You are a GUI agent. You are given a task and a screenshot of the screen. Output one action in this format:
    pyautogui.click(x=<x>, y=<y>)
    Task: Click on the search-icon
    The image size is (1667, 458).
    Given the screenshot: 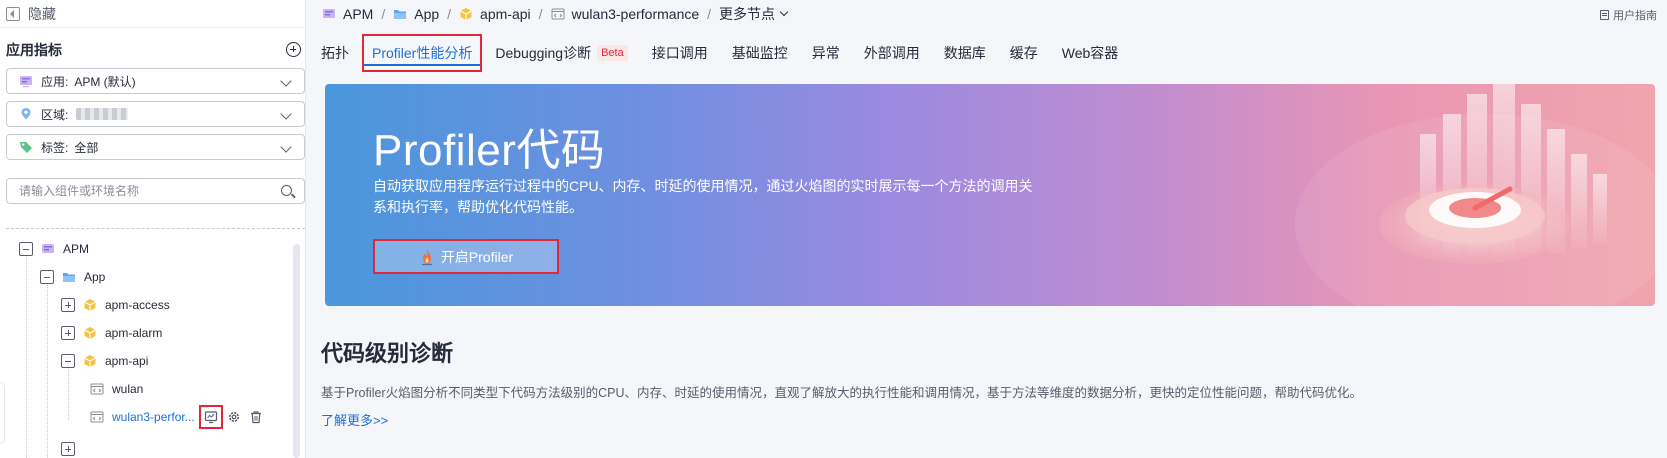 What is the action you would take?
    pyautogui.click(x=286, y=190)
    